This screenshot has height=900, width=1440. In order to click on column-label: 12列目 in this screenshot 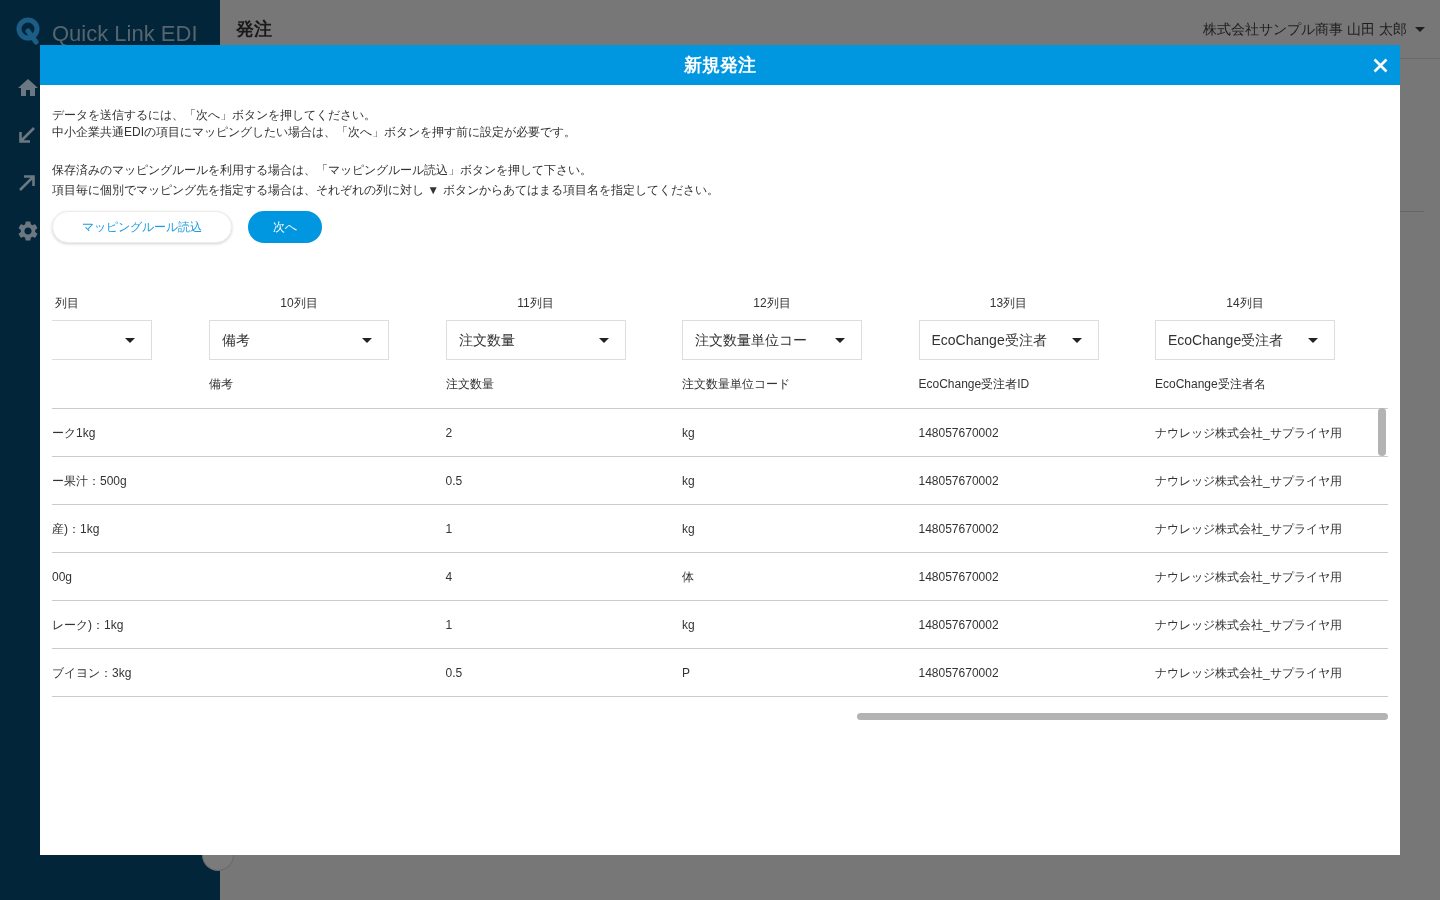, I will do `click(772, 303)`.